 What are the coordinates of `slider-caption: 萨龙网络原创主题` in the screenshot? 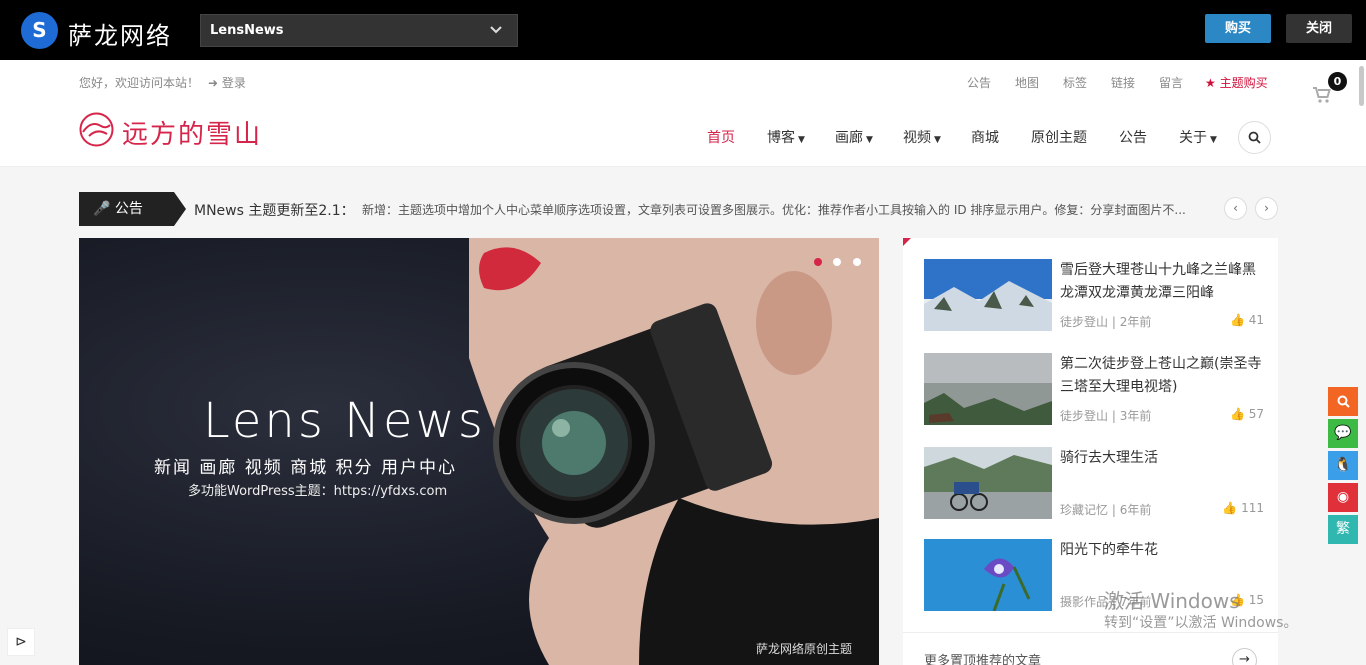 It's located at (804, 648).